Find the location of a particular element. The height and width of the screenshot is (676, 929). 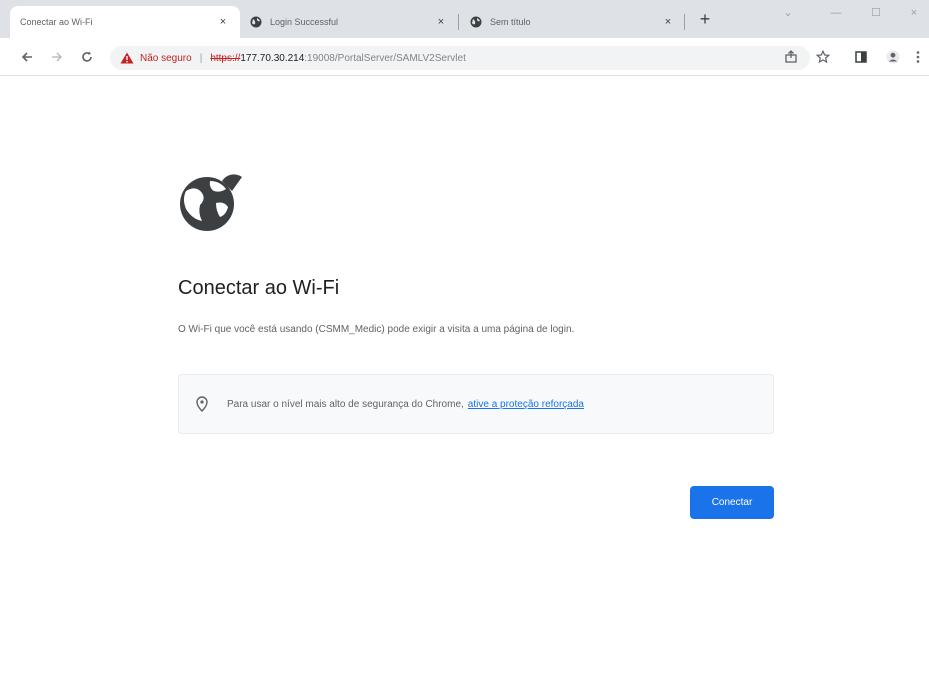

tab-sem-titulo: Sem título × is located at coordinates (572, 22).